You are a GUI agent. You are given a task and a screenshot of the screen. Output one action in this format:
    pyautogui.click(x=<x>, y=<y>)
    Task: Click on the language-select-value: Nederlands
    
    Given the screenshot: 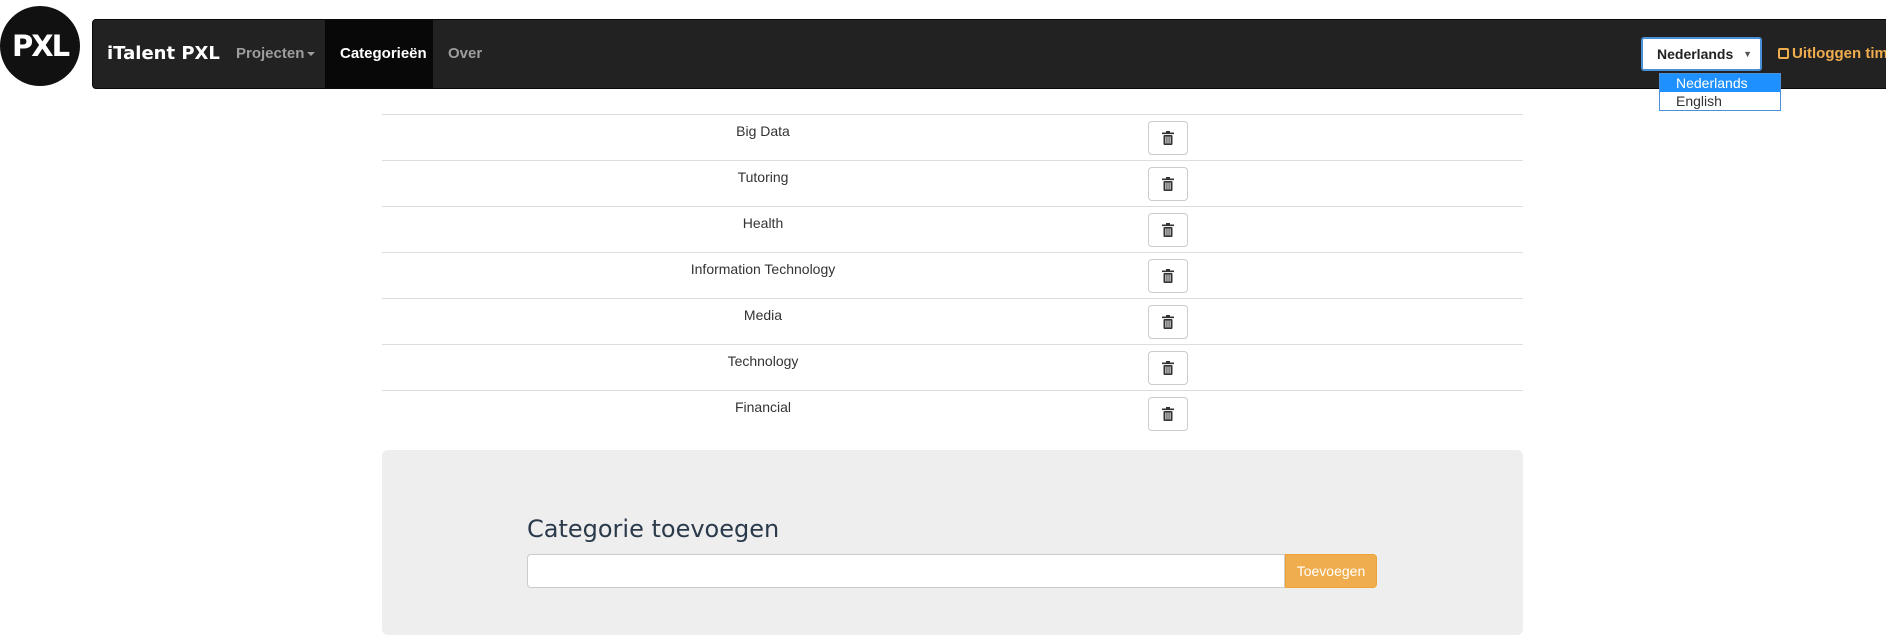 What is the action you would take?
    pyautogui.click(x=1695, y=54)
    